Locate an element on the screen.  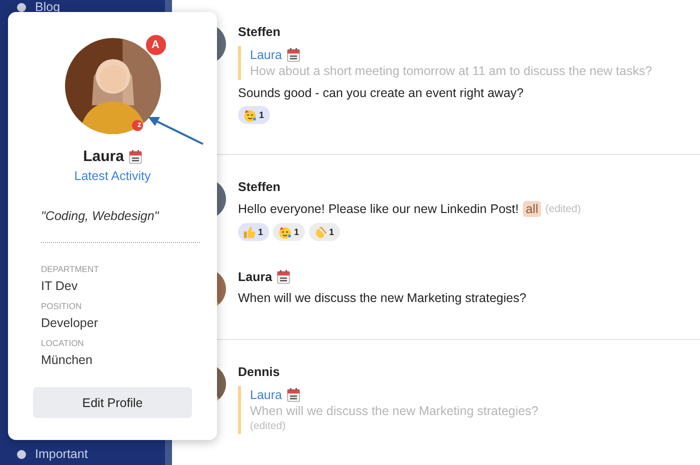
sidebar-item: Important is located at coordinates (61, 454).